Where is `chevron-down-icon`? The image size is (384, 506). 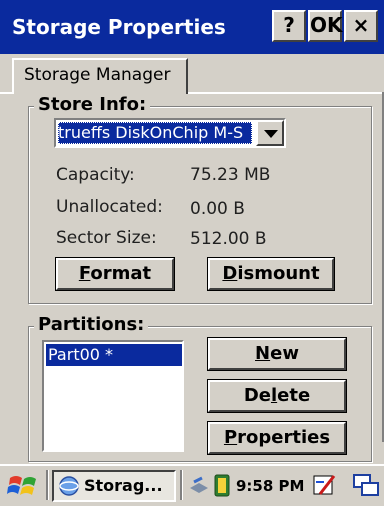 chevron-down-icon is located at coordinates (271, 134).